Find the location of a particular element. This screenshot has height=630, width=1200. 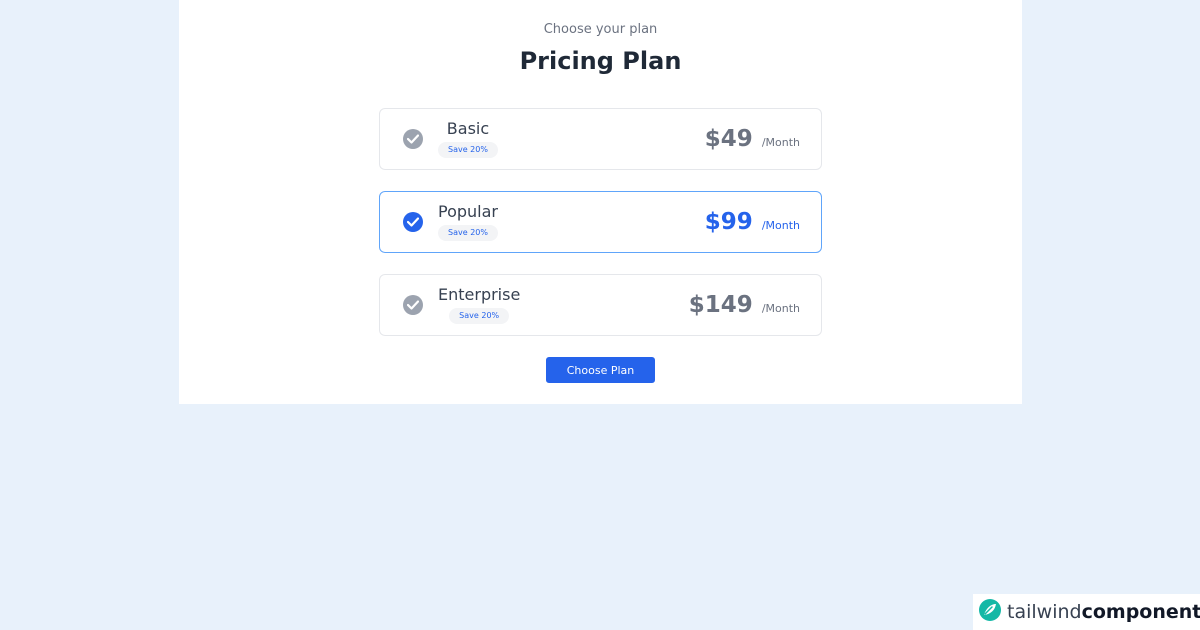

price-group: $49 /Month is located at coordinates (752, 139).